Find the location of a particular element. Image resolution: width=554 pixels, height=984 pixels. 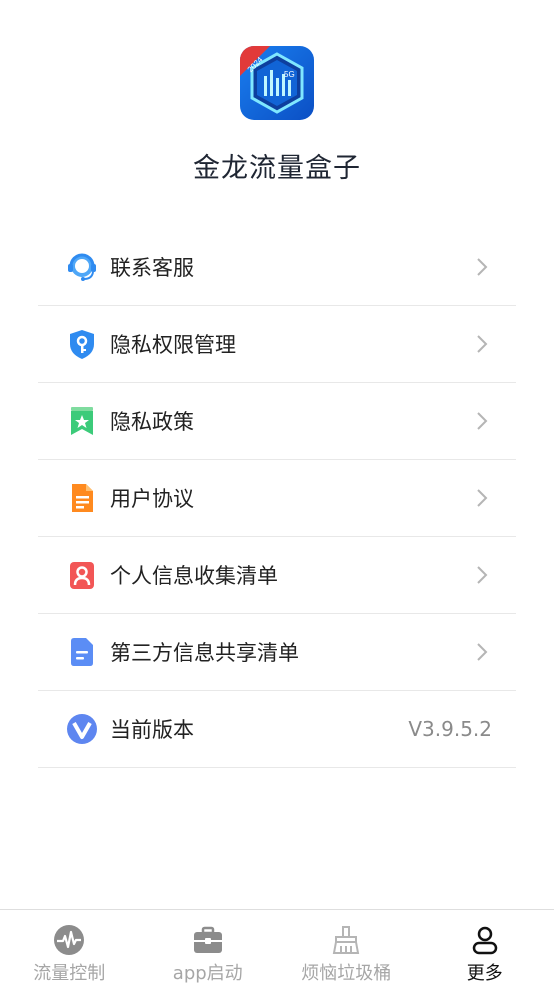

file-icon is located at coordinates (82, 652).